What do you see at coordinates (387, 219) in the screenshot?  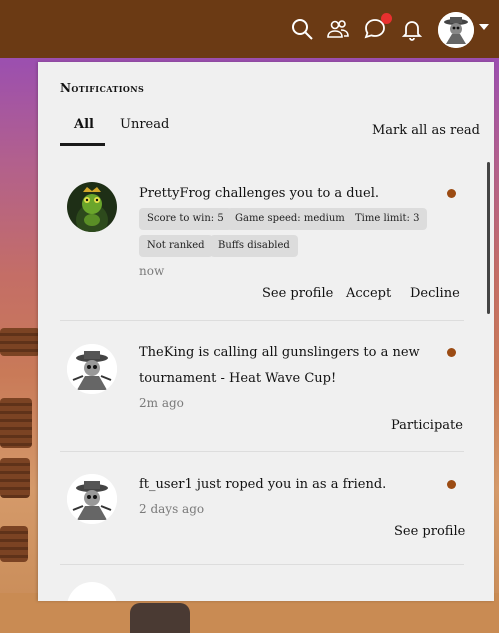 I see `tag-time-limit: Time limit: 3` at bounding box center [387, 219].